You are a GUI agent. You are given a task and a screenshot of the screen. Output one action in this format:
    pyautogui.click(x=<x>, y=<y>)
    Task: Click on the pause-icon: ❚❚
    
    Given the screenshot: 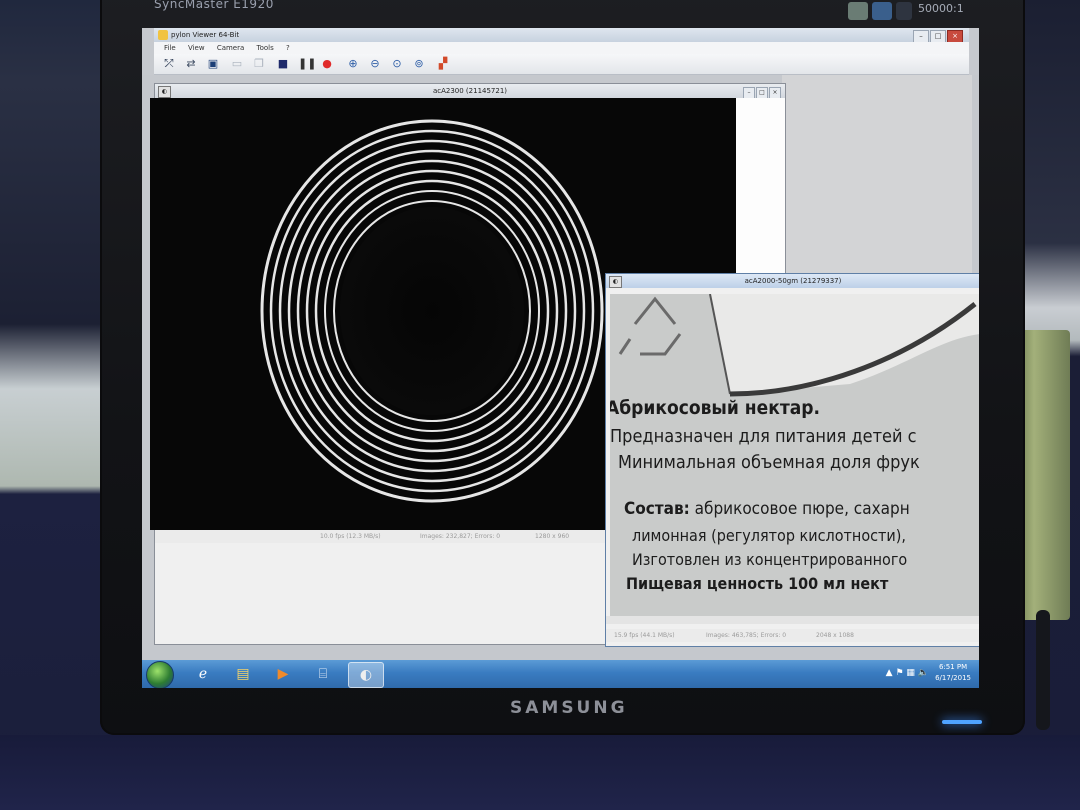 What is the action you would take?
    pyautogui.click(x=307, y=64)
    